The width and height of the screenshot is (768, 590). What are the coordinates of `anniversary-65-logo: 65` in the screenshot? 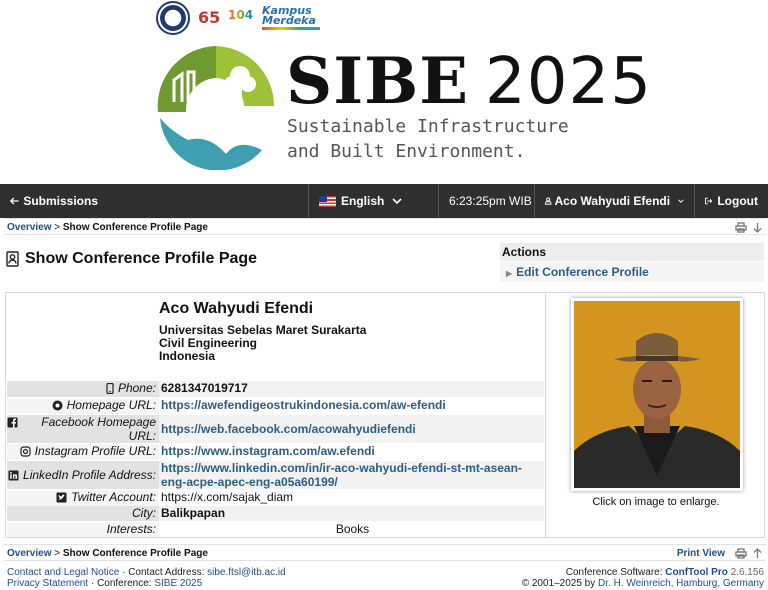 It's located at (209, 17).